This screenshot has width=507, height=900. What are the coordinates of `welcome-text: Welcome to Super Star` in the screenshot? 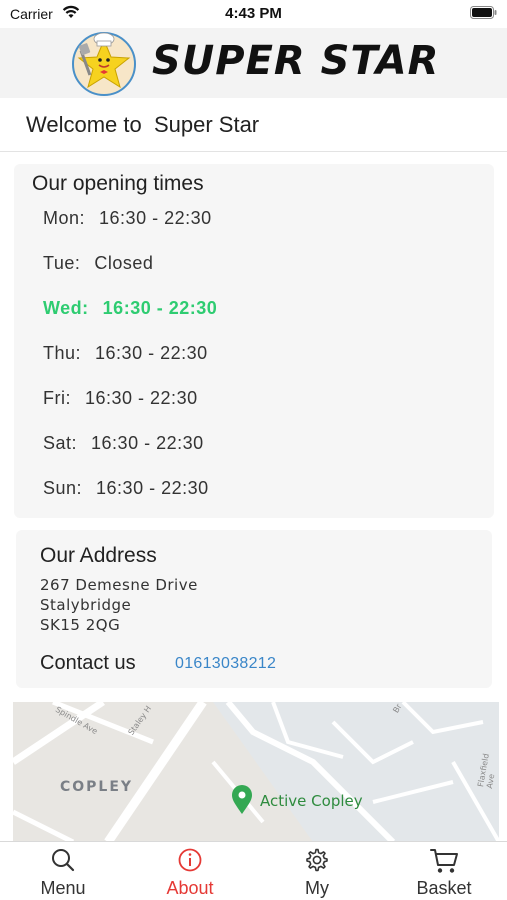 It's located at (143, 124).